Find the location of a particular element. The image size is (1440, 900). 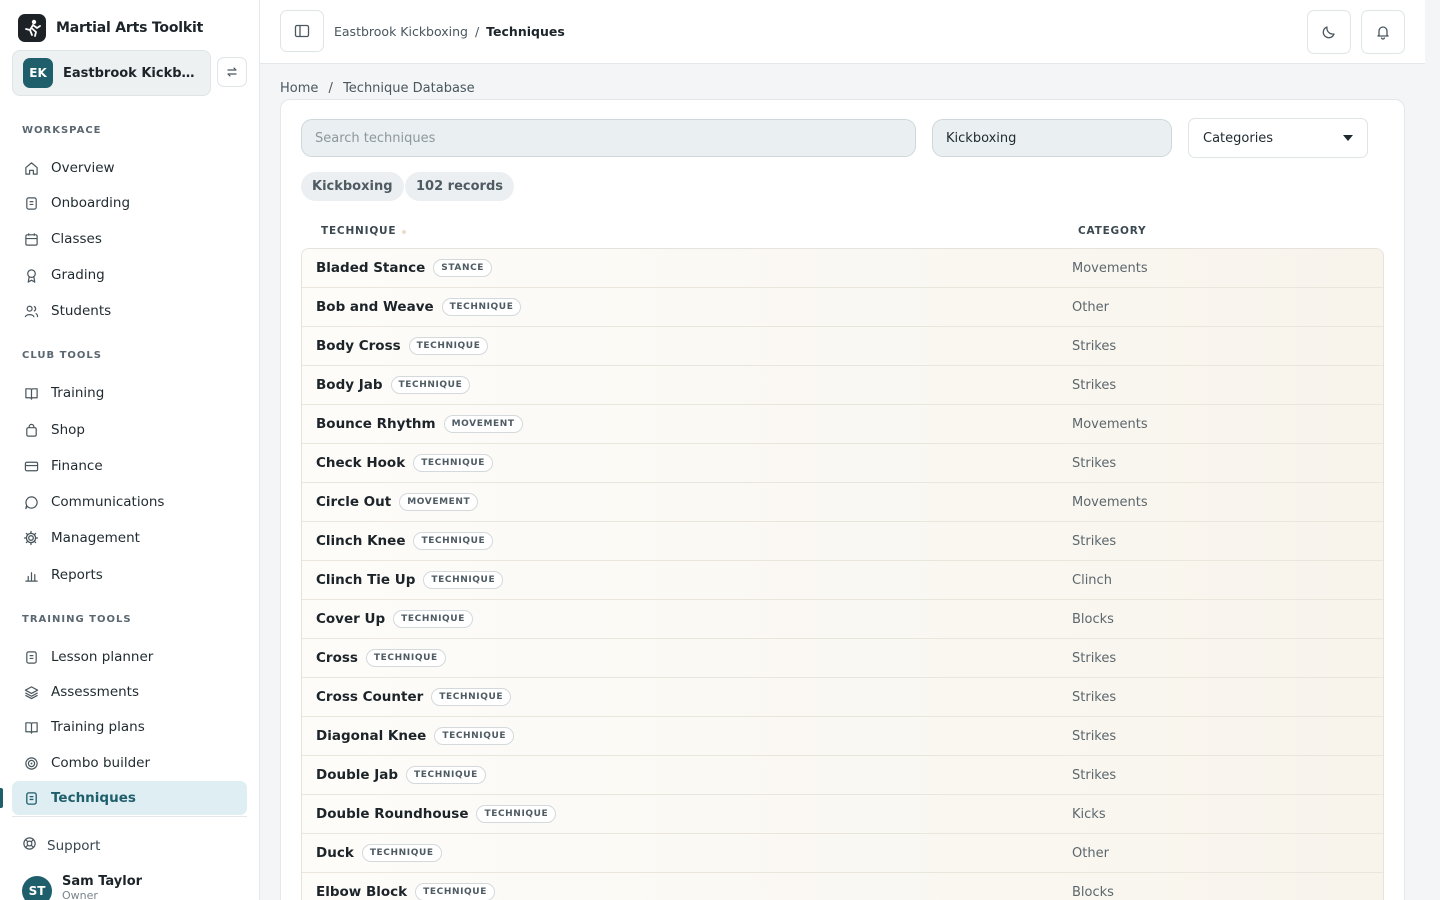

table-row: Circle Out MOVEMENT Movements is located at coordinates (842, 502).